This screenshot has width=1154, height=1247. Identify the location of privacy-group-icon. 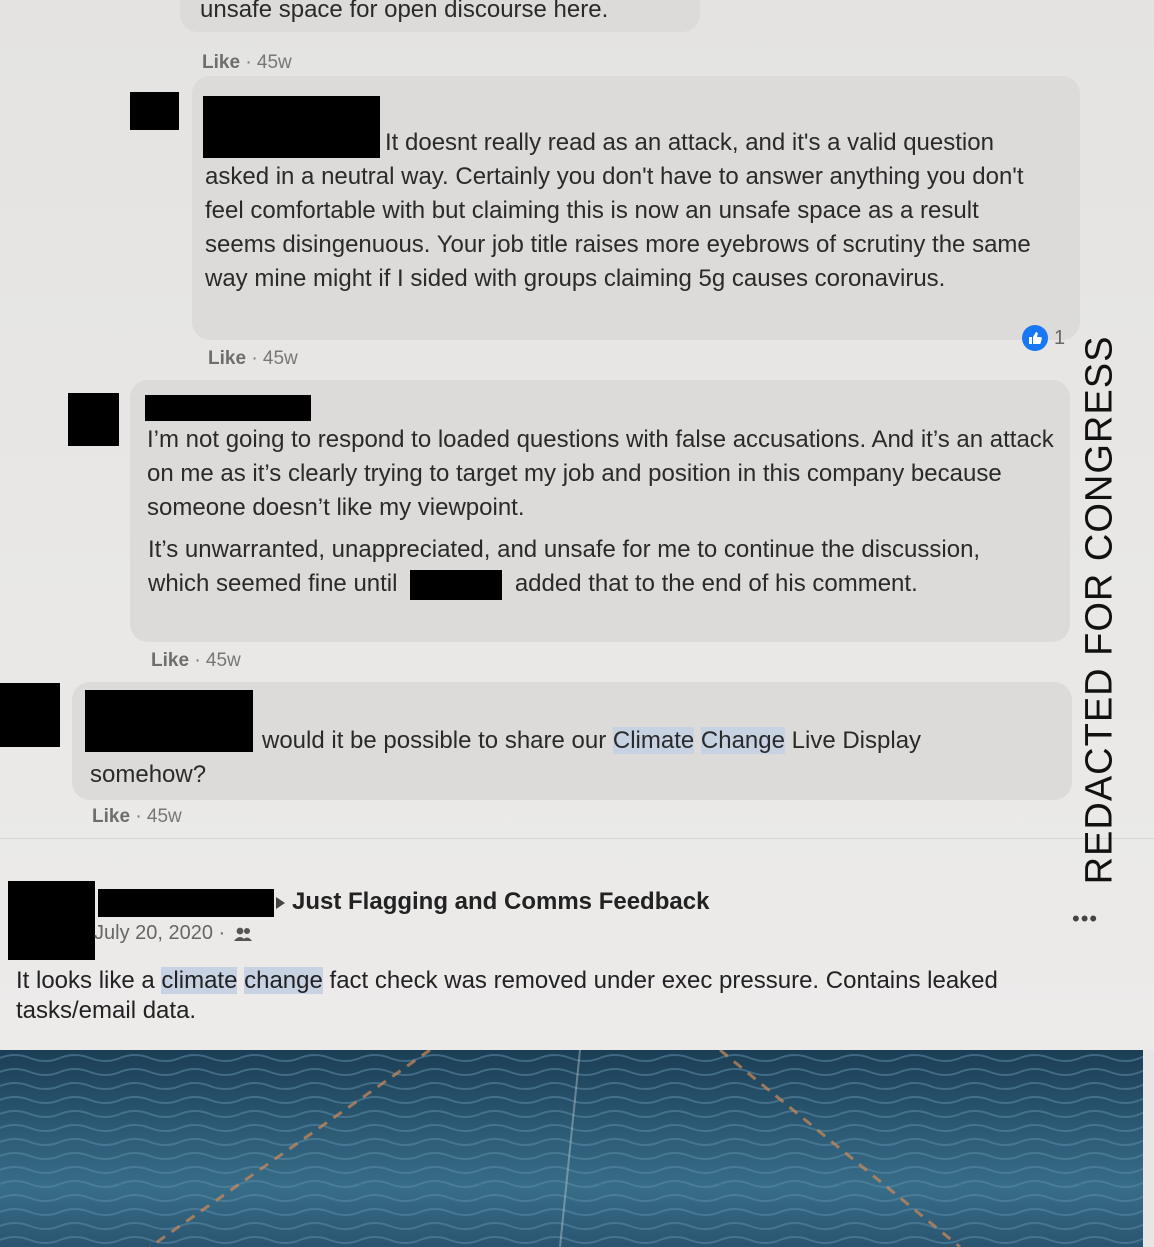
(242, 934).